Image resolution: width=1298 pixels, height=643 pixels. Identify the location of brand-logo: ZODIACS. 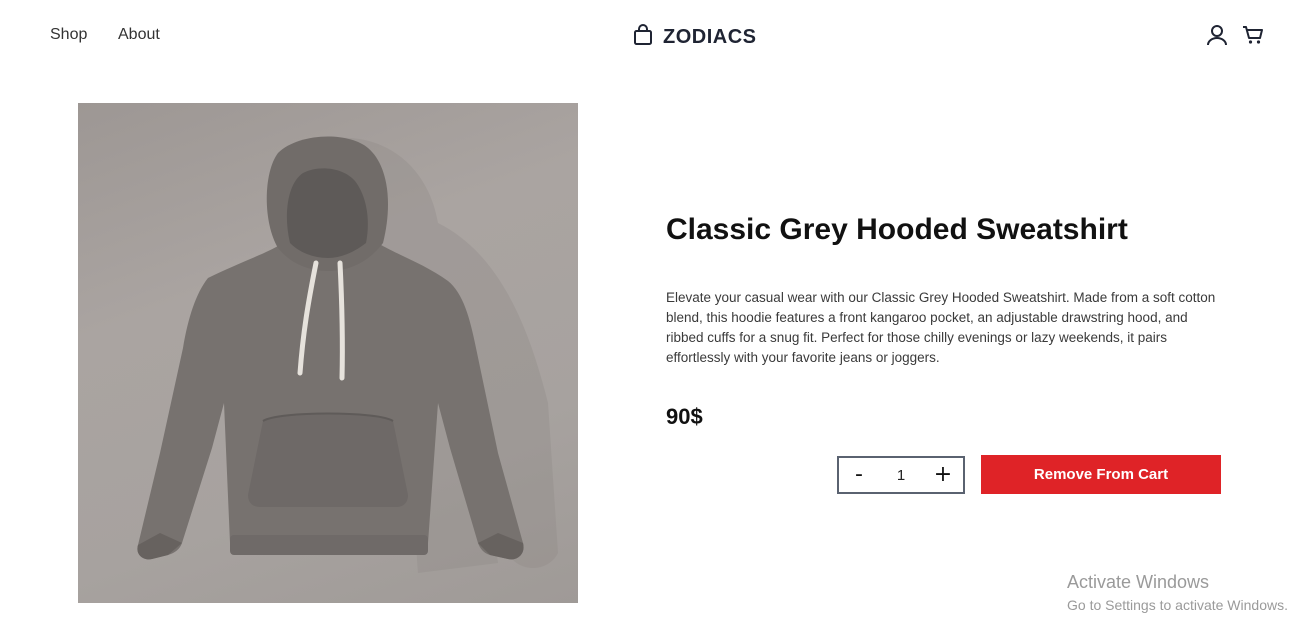
(695, 37).